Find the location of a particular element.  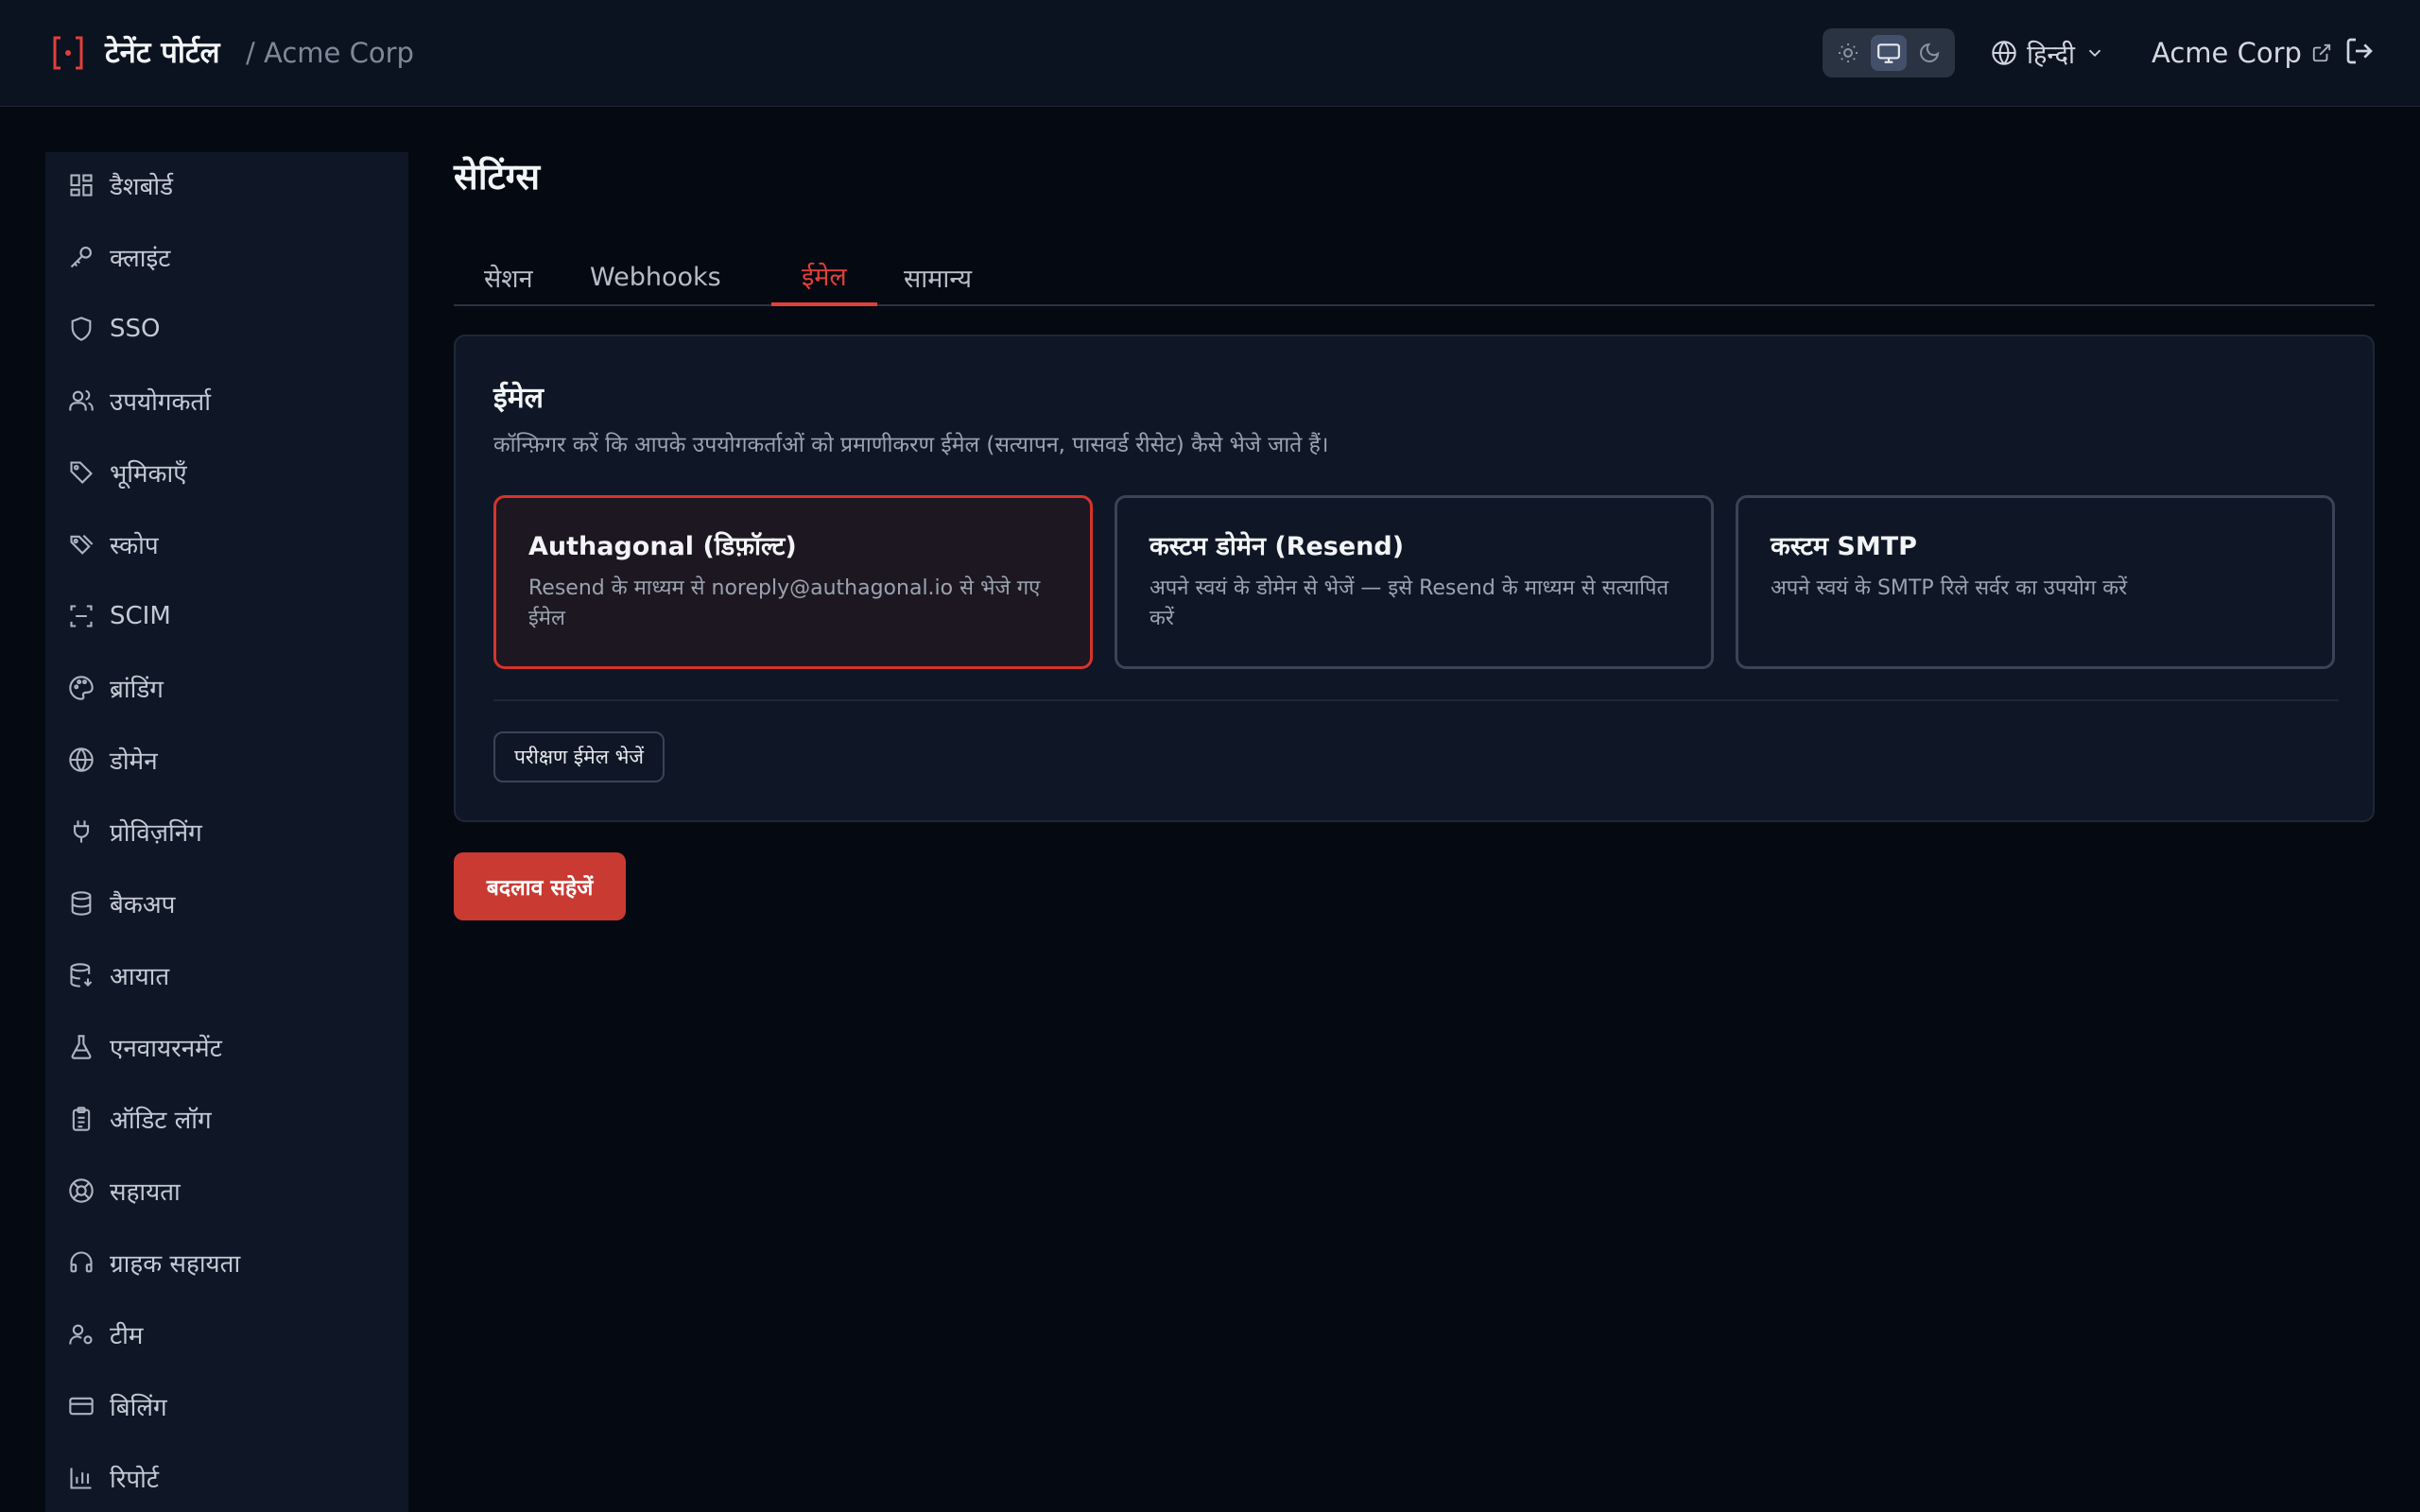

sidebar-item-label: SCIM is located at coordinates (140, 616).